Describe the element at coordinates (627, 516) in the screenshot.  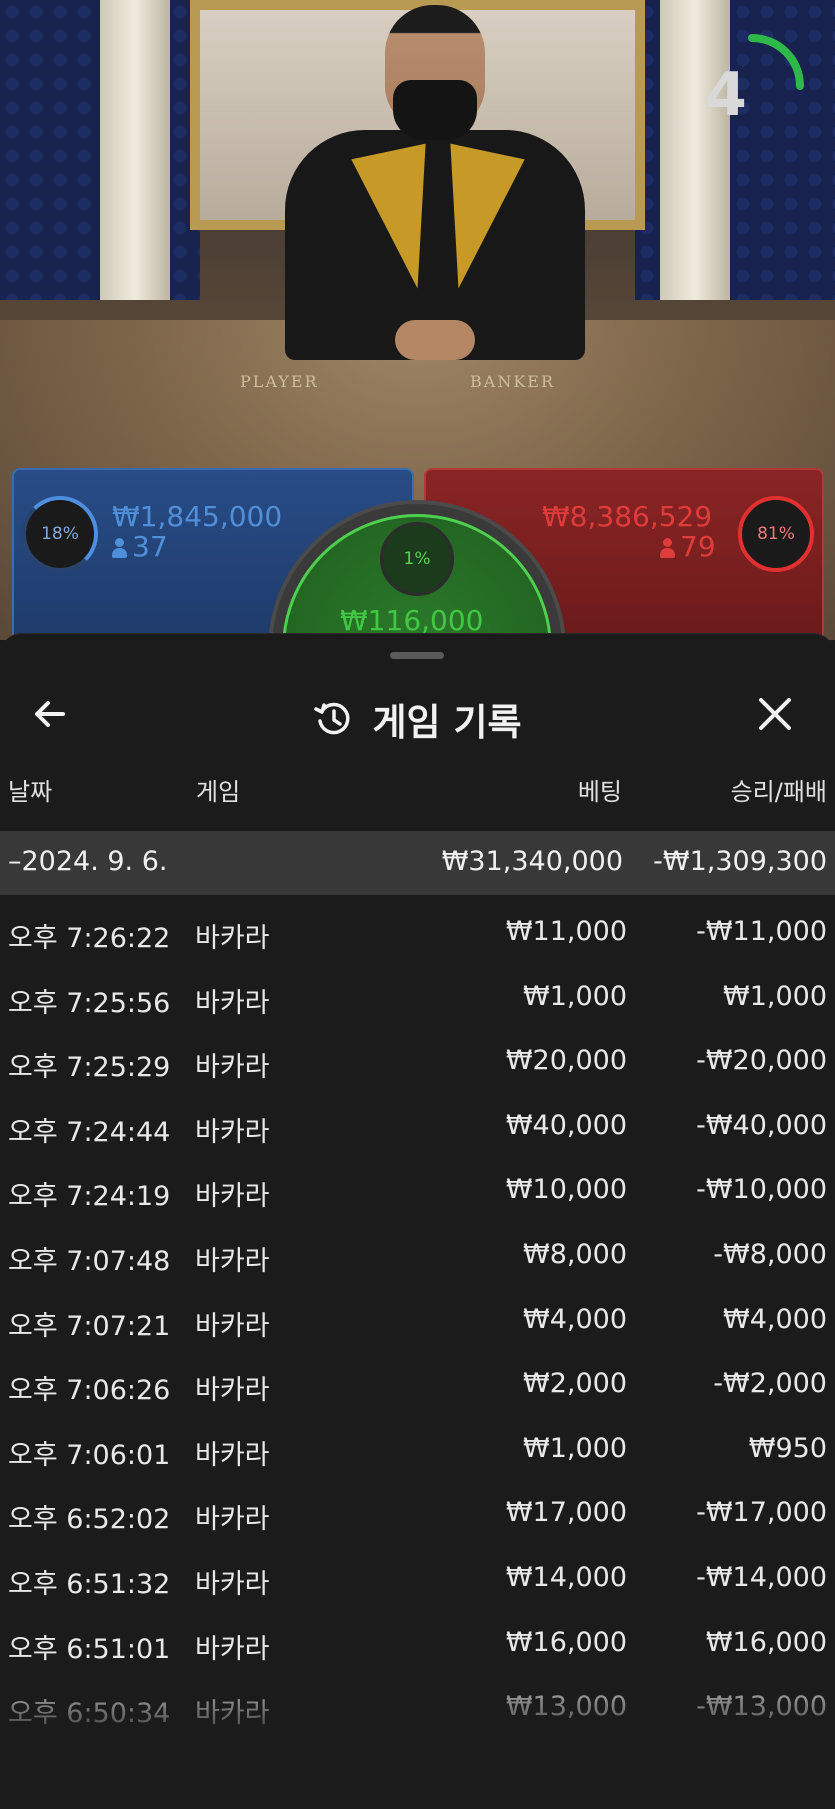
I see `banker-total-bet: ₩8,386,529` at that location.